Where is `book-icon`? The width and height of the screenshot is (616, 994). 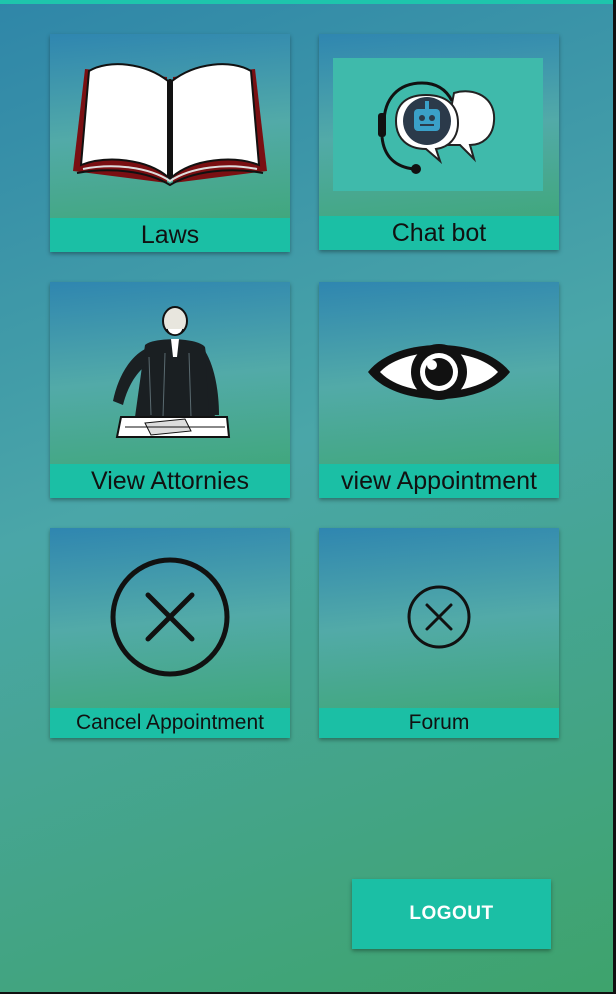 book-icon is located at coordinates (170, 124).